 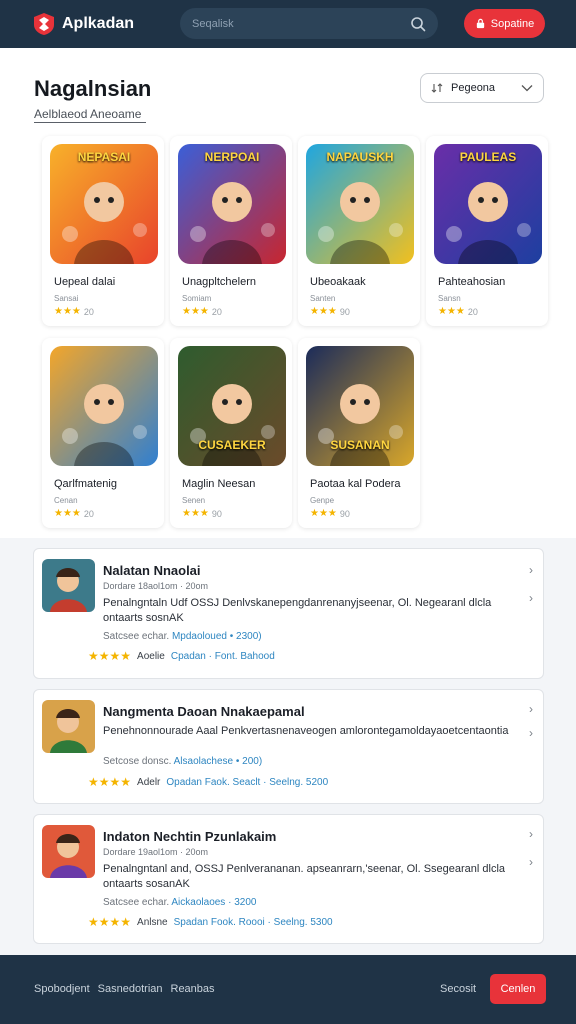 I want to click on game-card: Qarlfmatenig Cenan ★★★ 20, so click(x=103, y=433).